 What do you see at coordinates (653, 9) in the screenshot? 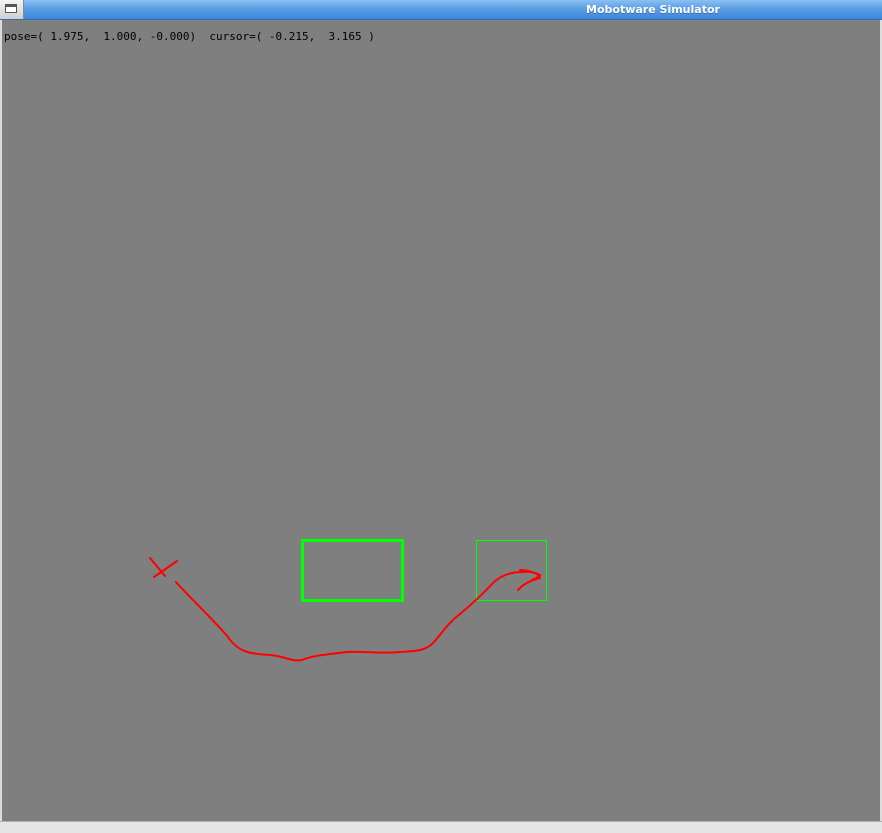
I see `window-title: Mobotware Simulator` at bounding box center [653, 9].